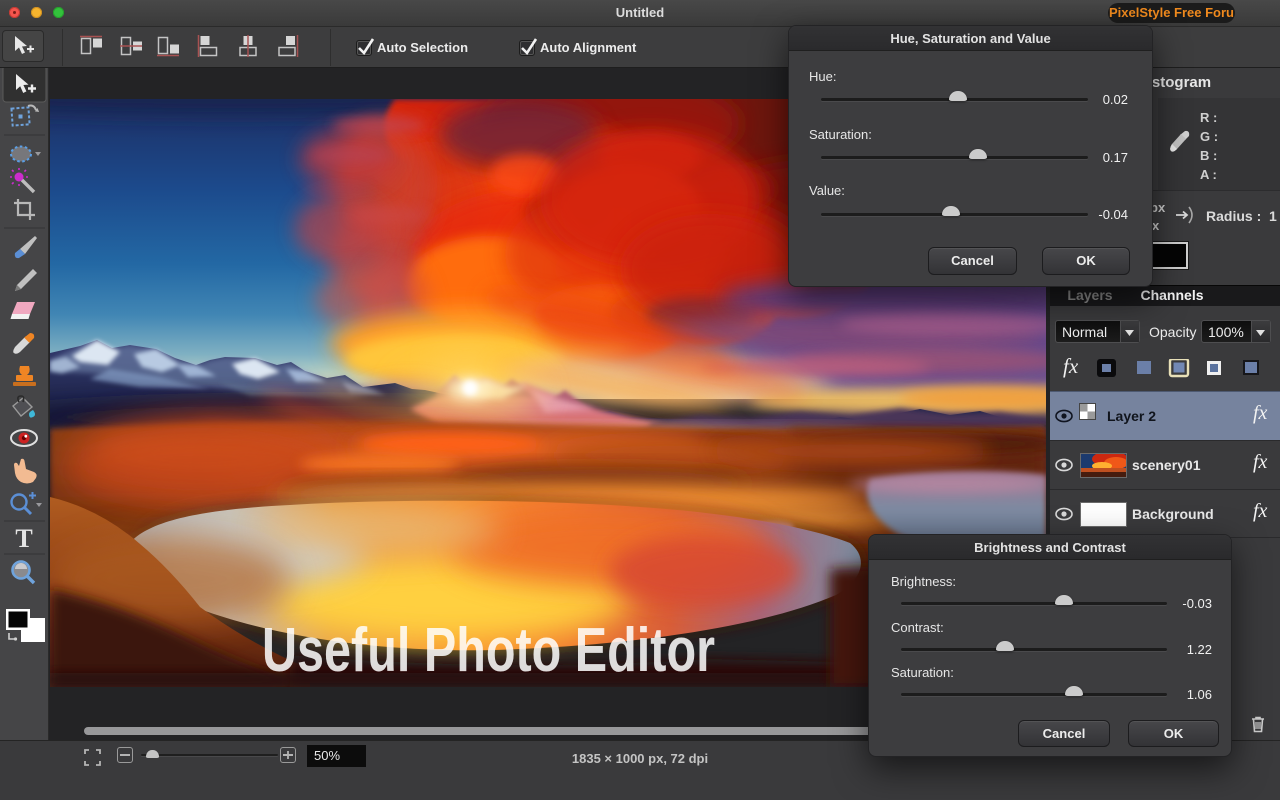 Image resolution: width=1280 pixels, height=800 pixels. I want to click on svg-text: Useful Photo Editor, so click(488, 650).